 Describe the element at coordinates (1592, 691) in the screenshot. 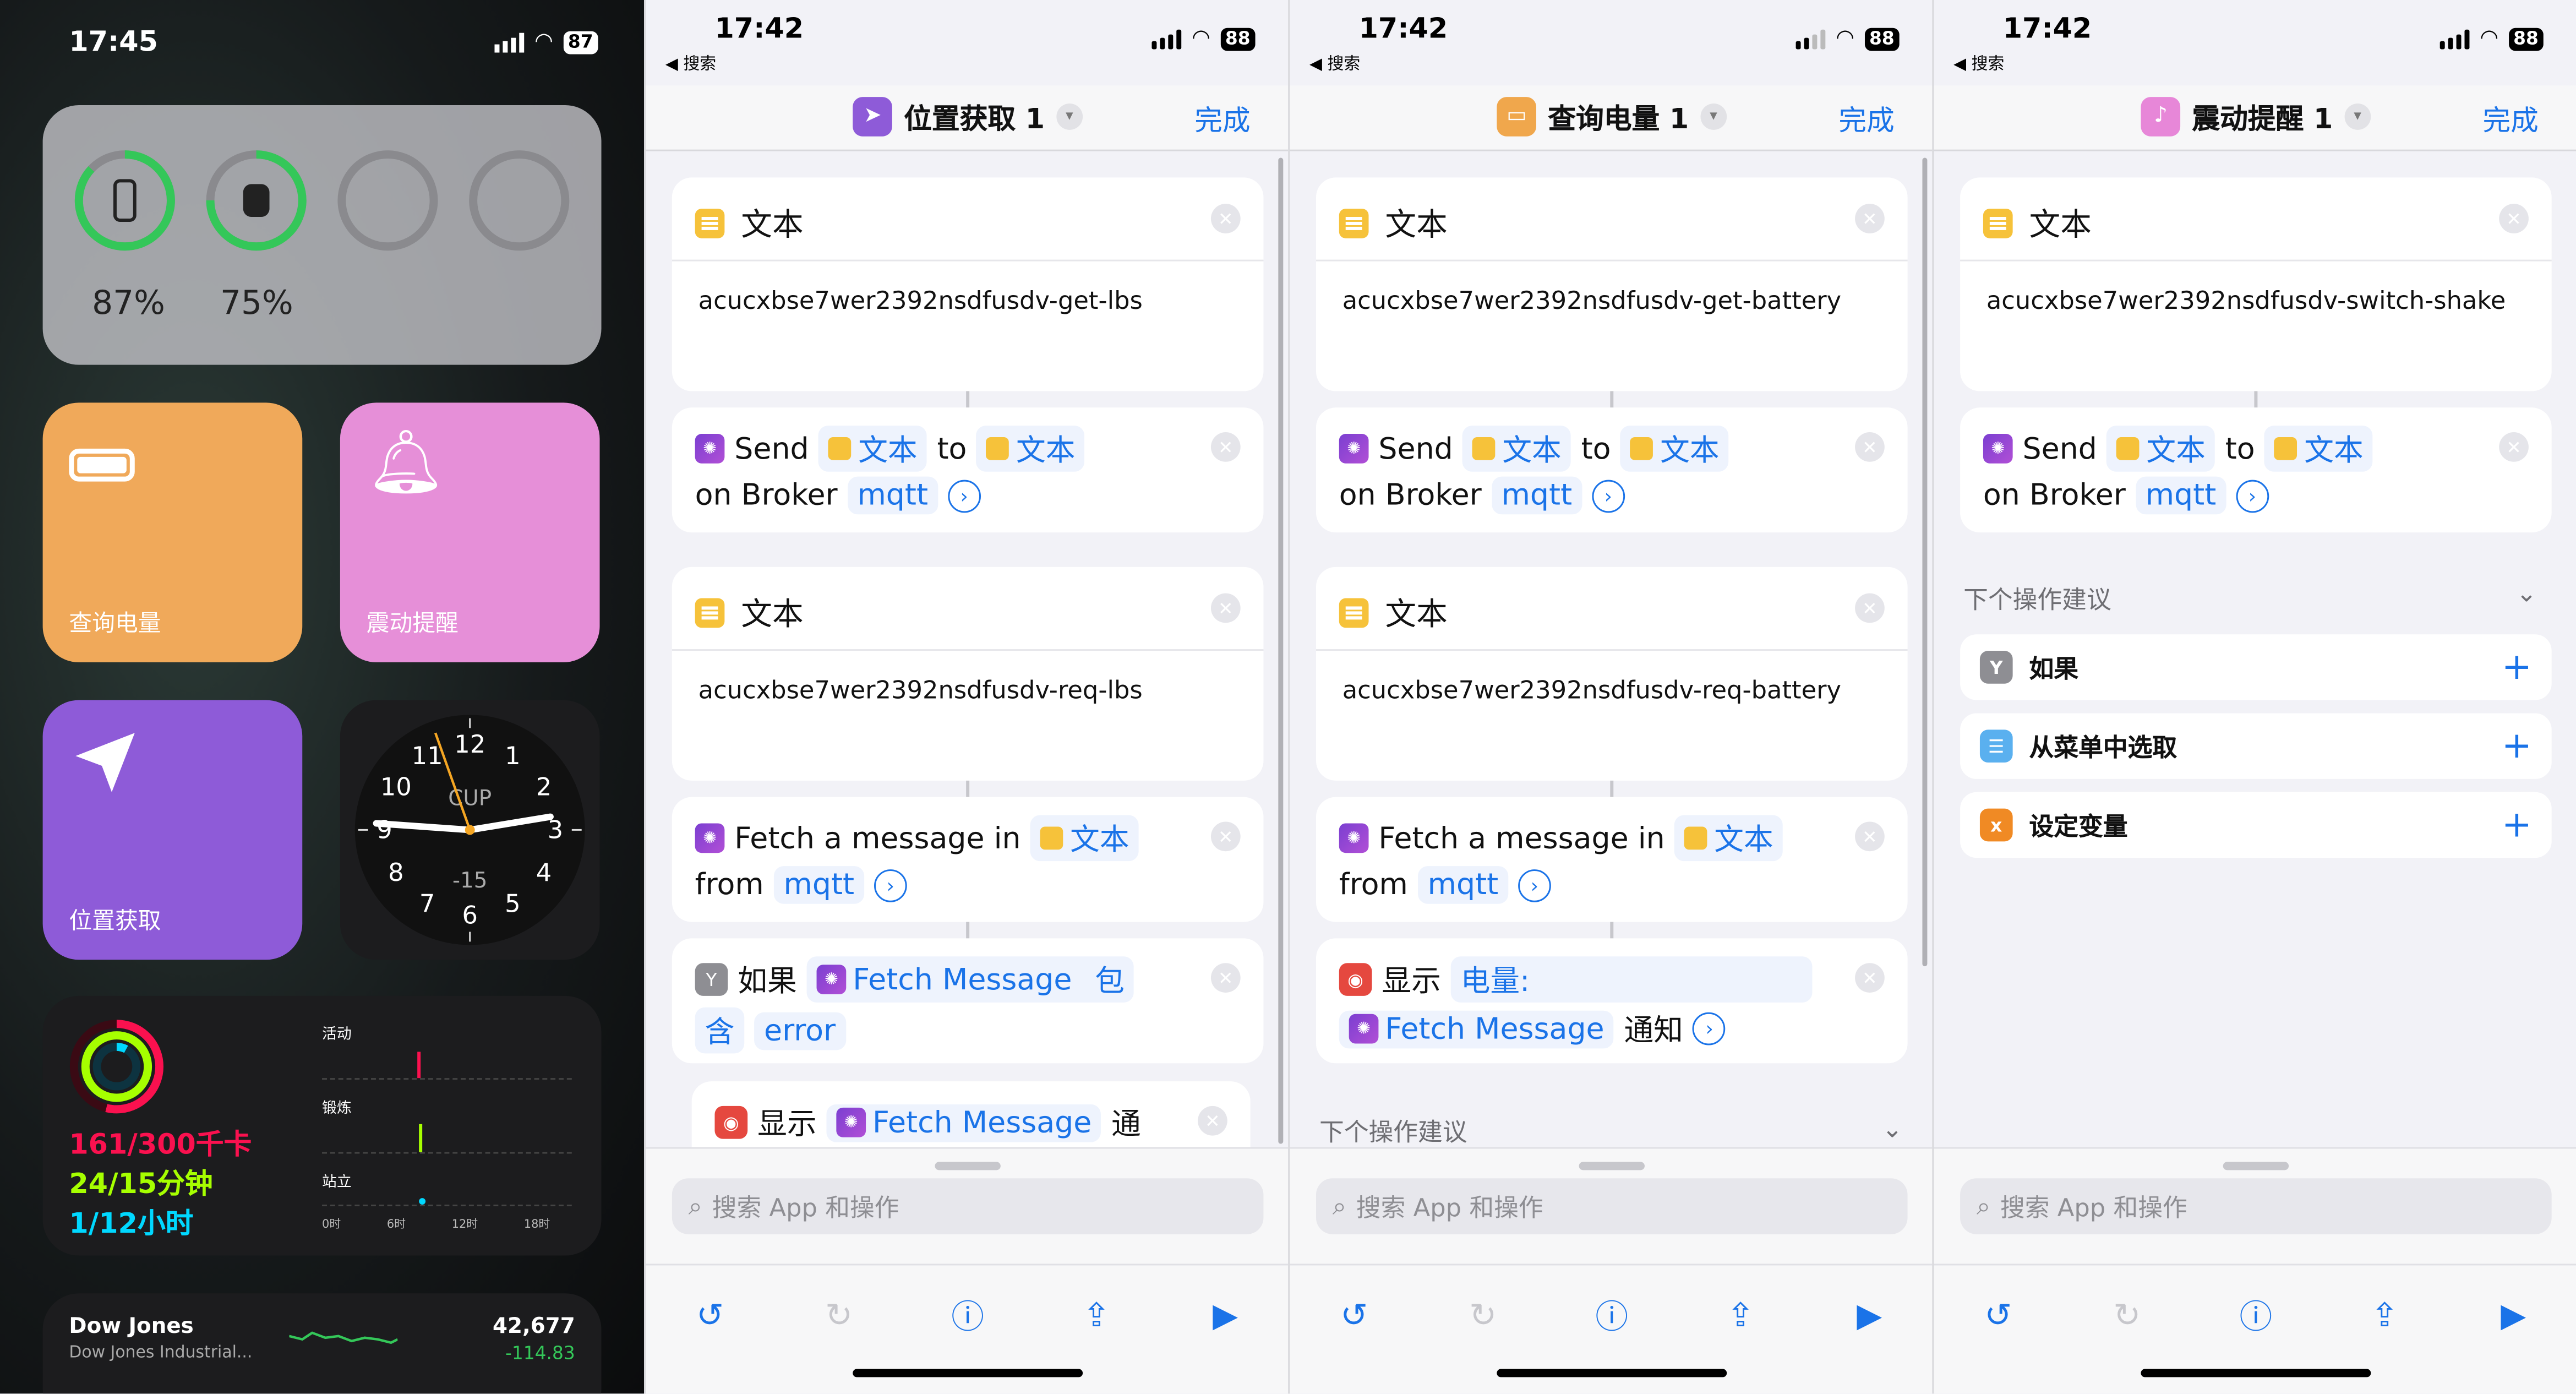

I see `text-body: acucxbse7wer2392nsdfusdv-req-battery` at that location.